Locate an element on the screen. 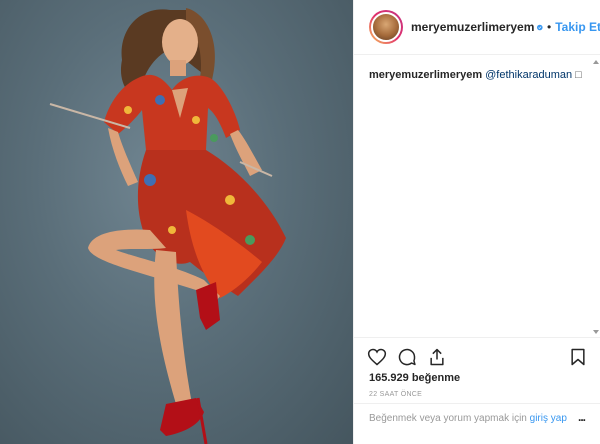 This screenshot has height=444, width=600. verified-badge-icon is located at coordinates (540, 27).